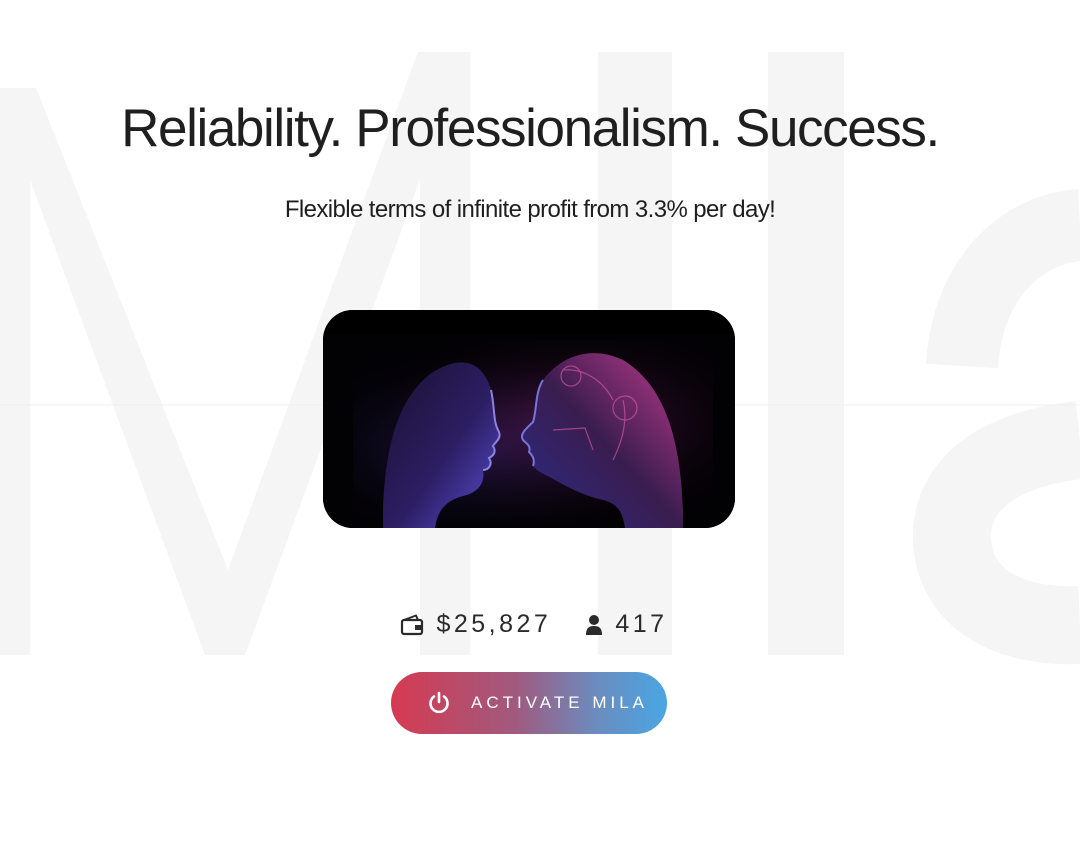  I want to click on user-icon, so click(594, 625).